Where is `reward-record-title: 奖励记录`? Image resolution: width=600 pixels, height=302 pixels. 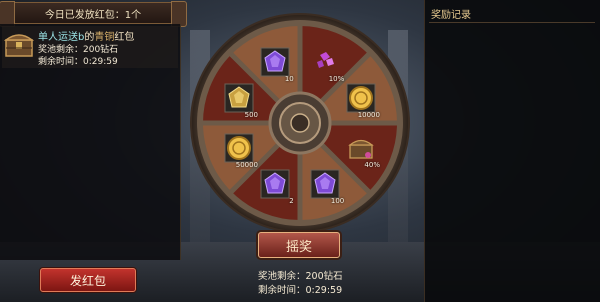
reward-record-title: 奖励记录 is located at coordinates (451, 15).